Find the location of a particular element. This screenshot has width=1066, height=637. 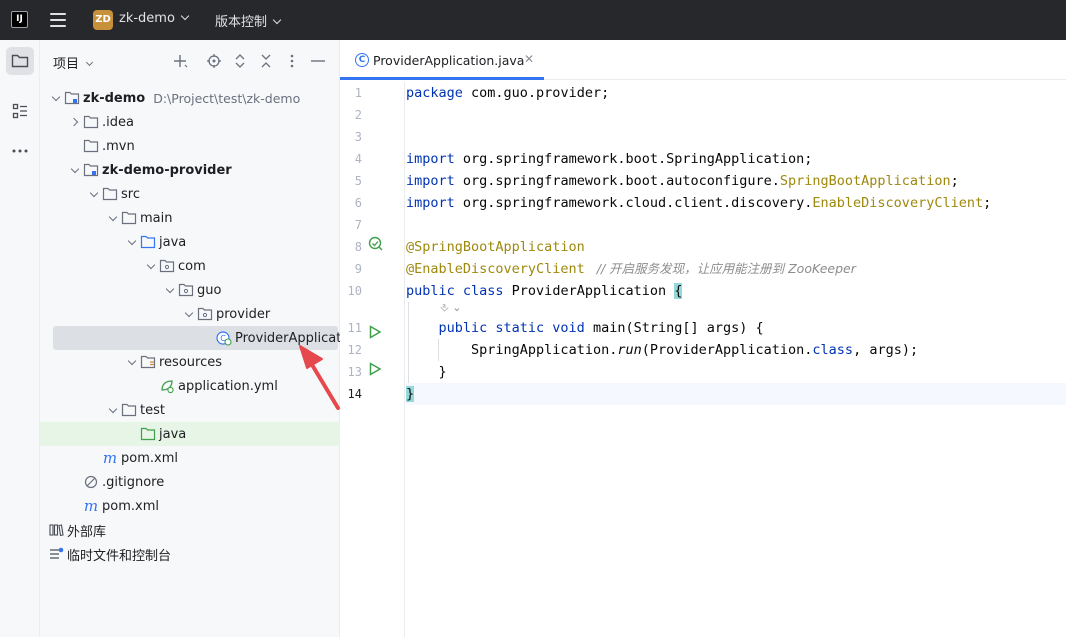

ignore-file-icon is located at coordinates (91, 482).